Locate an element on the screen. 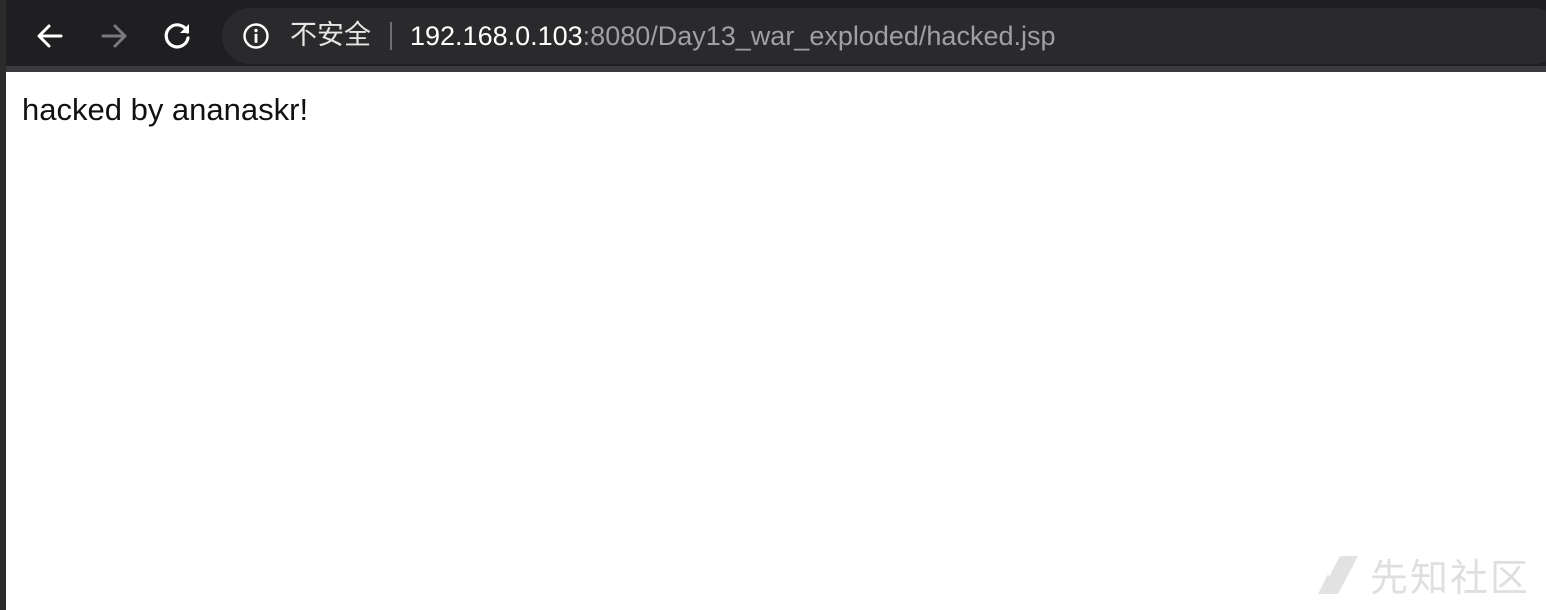  watermark-text: 先知社区 is located at coordinates (1449, 578).